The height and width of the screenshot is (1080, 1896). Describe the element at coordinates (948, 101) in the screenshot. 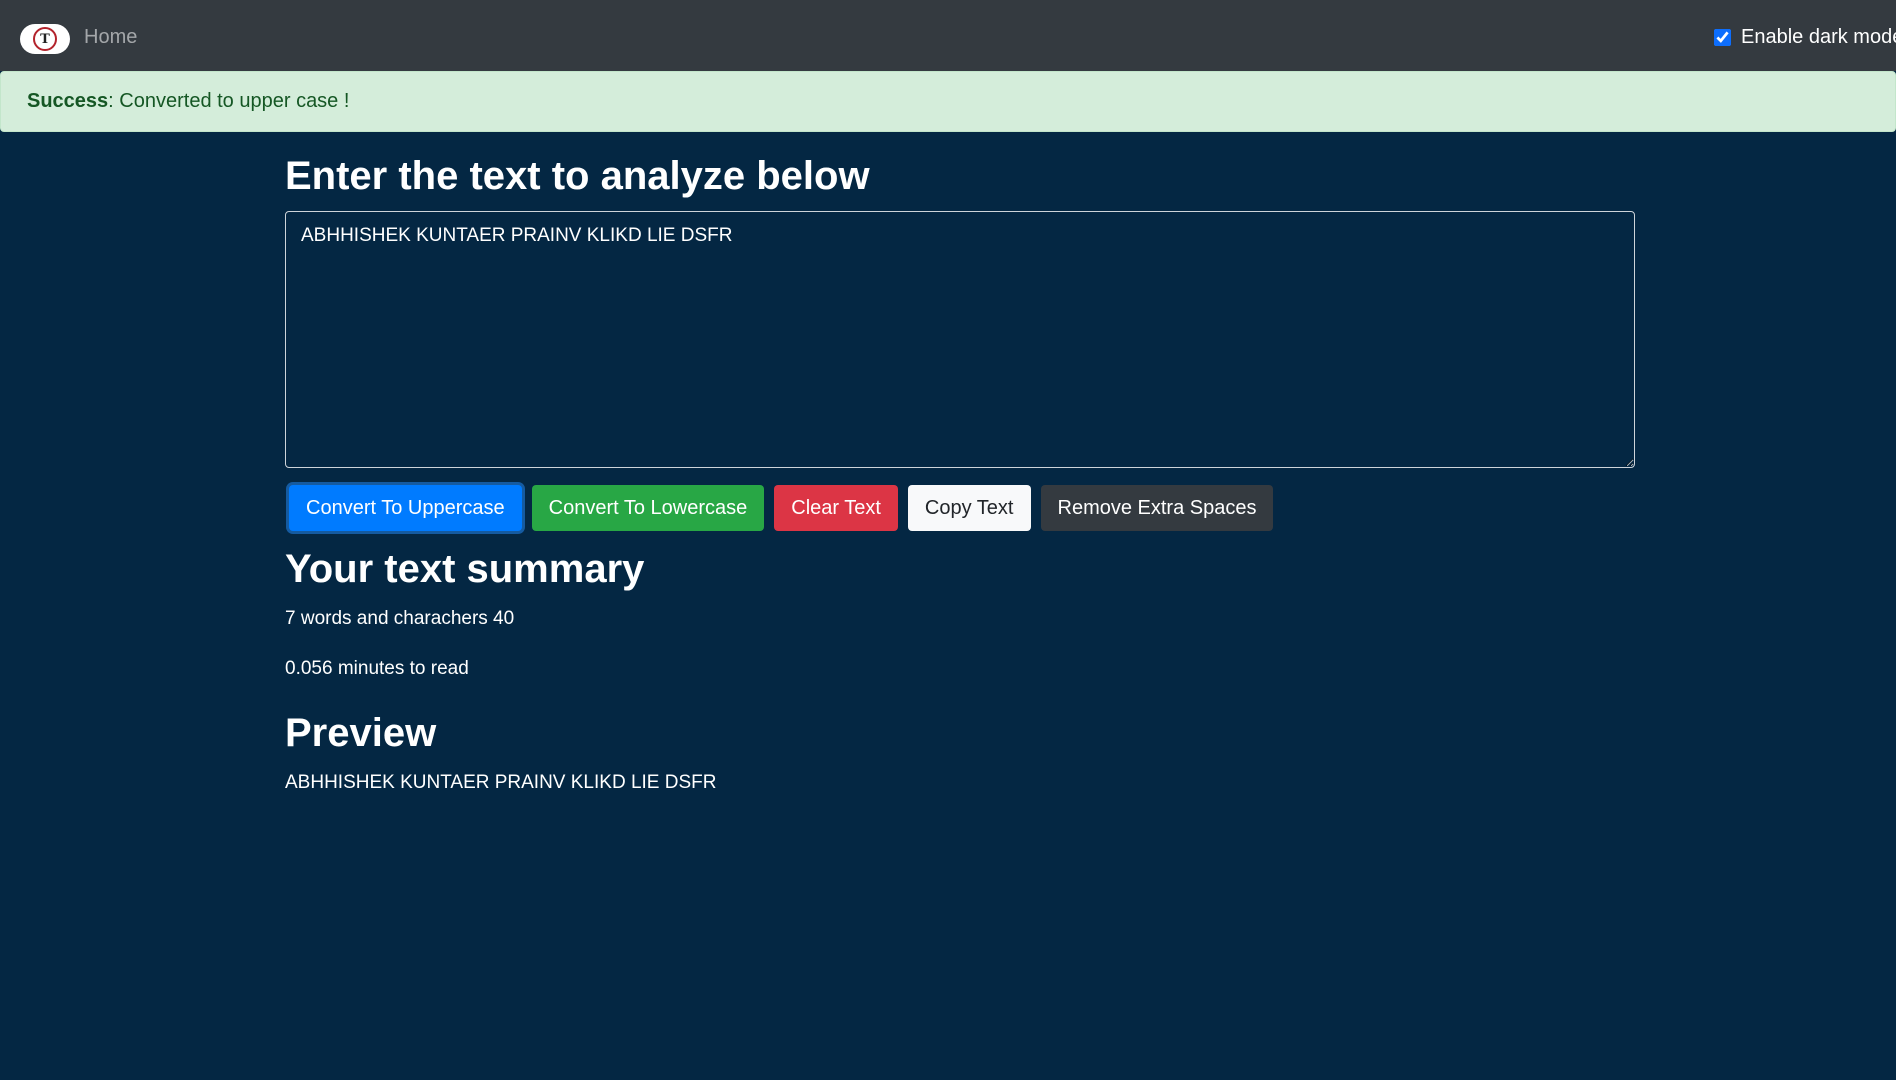

I see `success-alert: Success: Converted to upper case !` at that location.